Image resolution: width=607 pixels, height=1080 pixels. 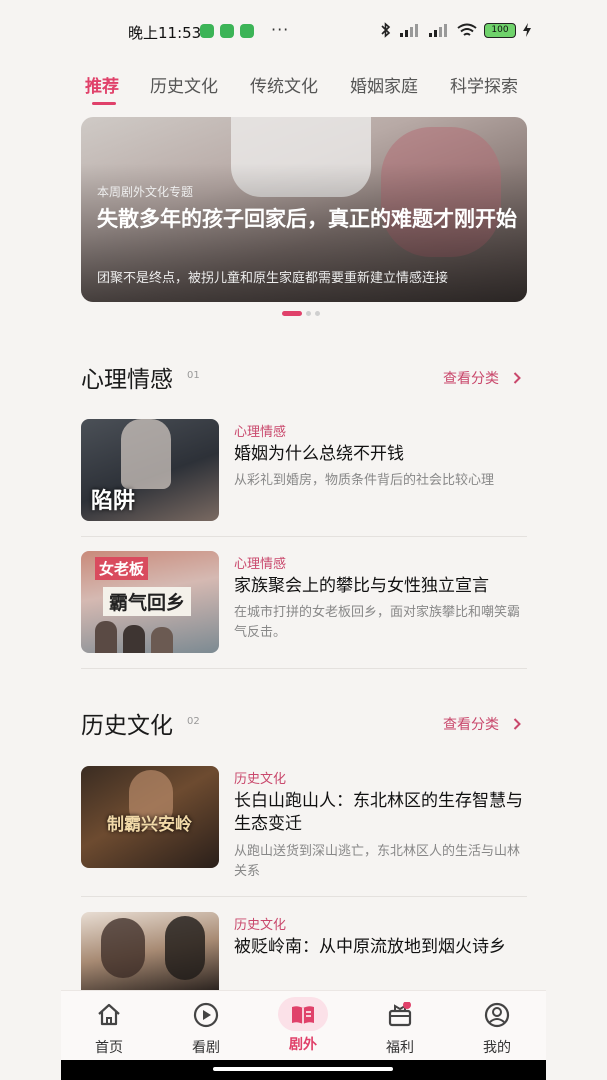 What do you see at coordinates (280, 29) in the screenshot?
I see `more-status-icon: ···` at bounding box center [280, 29].